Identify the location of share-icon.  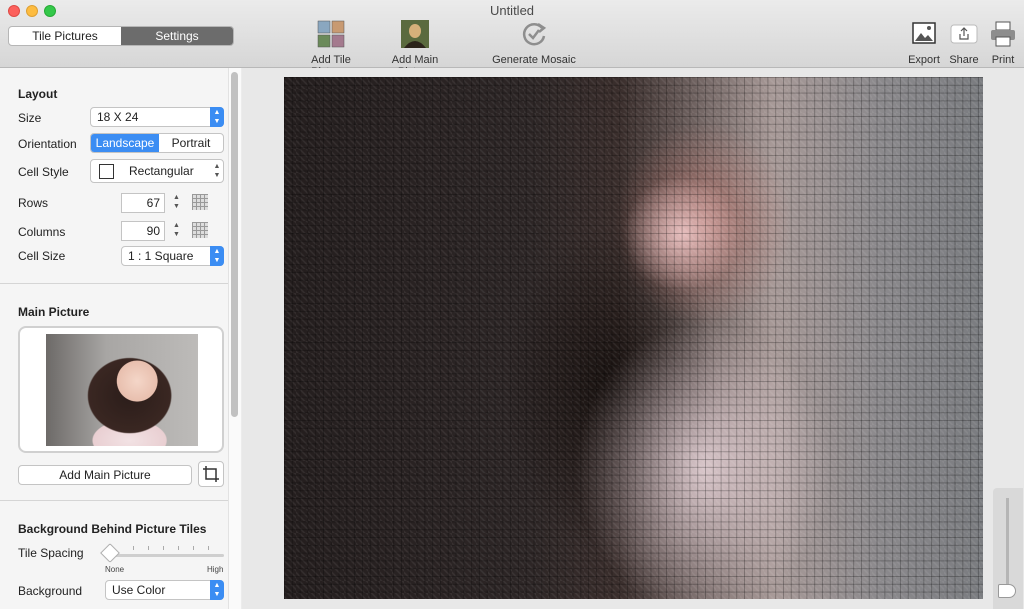
(964, 34).